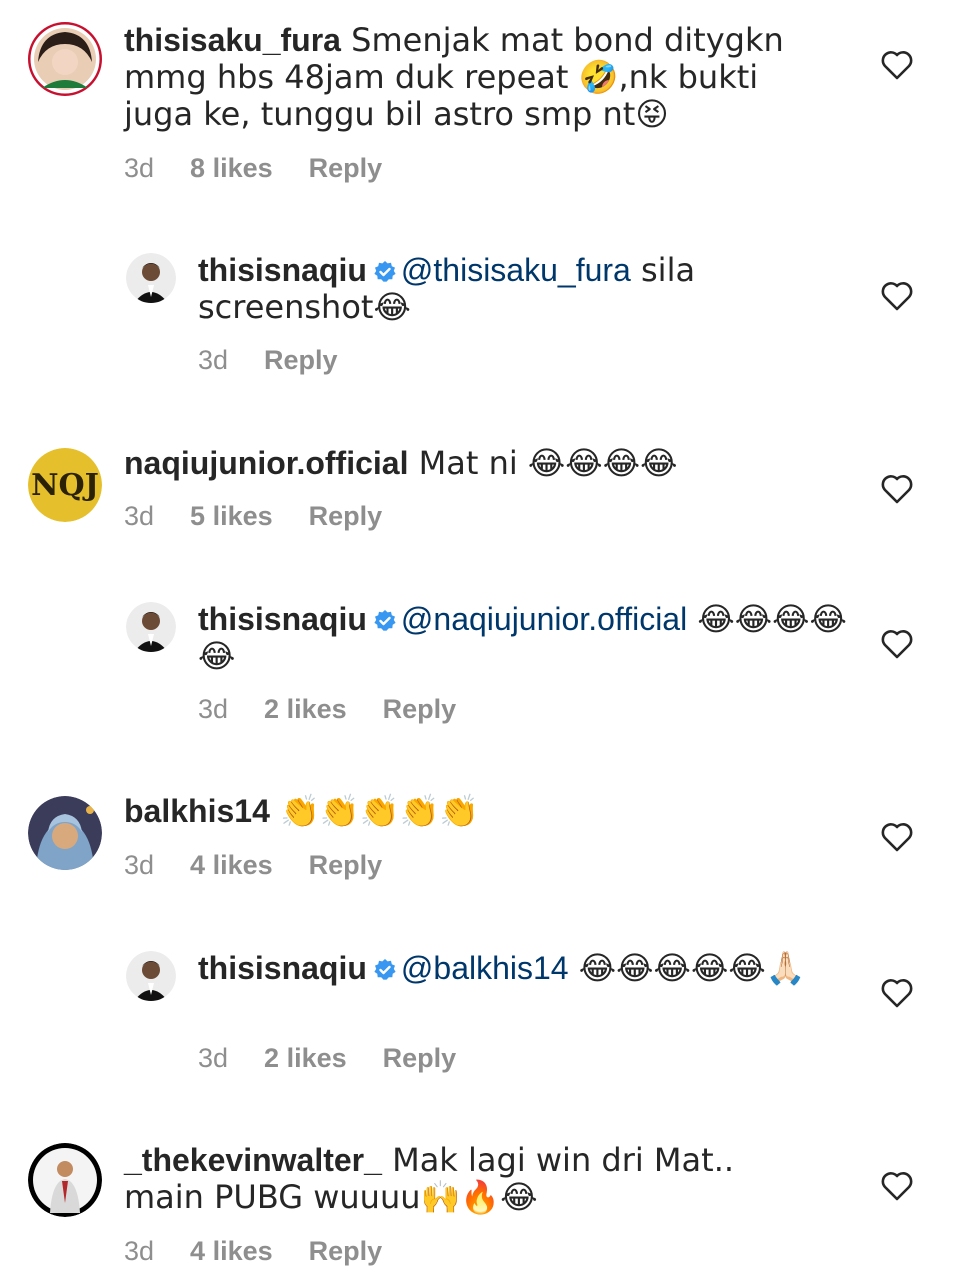 This screenshot has width=962, height=1280. I want to click on comment-text: balkhis14 👏👏👏👏👏, so click(474, 811).